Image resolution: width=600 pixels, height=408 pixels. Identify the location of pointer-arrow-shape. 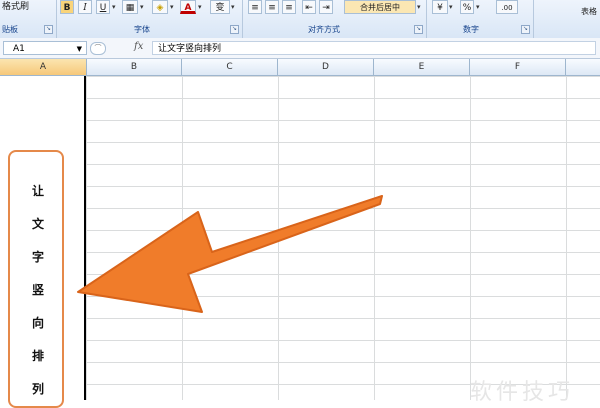
(230, 254).